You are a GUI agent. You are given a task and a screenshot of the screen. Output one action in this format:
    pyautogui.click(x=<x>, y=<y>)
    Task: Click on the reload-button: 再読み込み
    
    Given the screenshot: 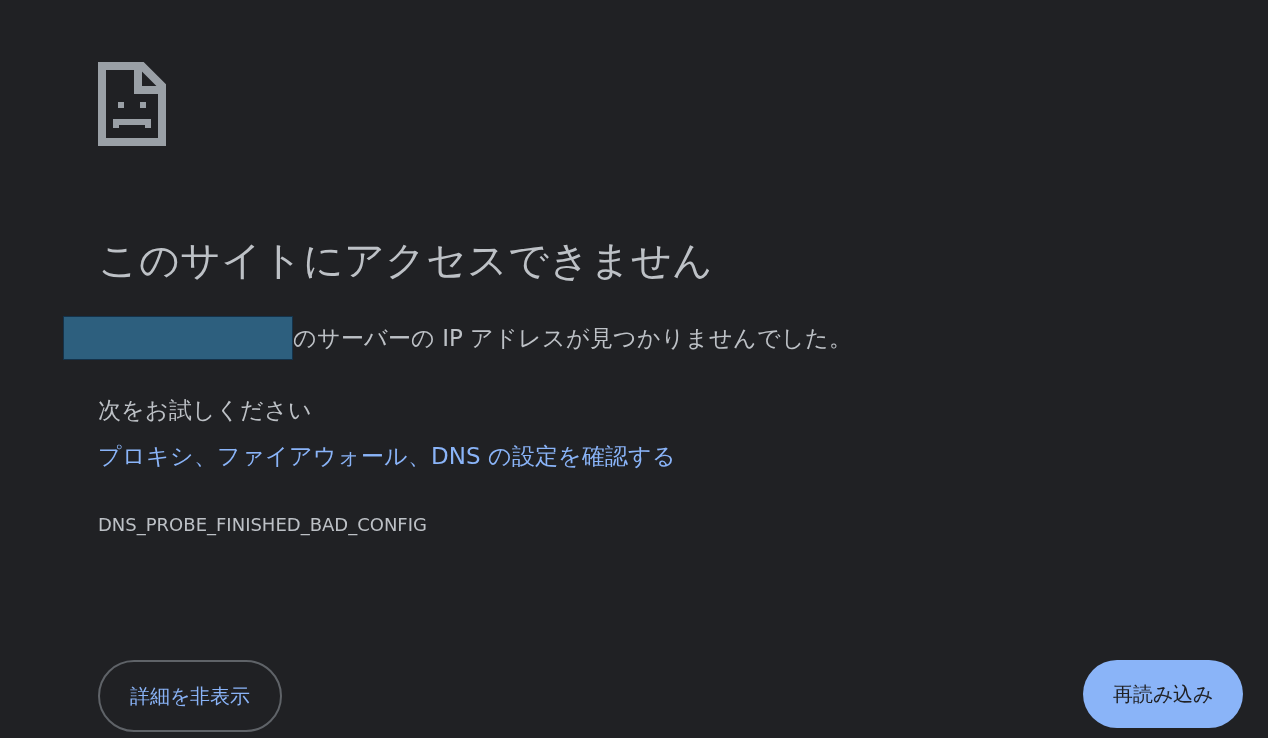 What is the action you would take?
    pyautogui.click(x=1163, y=694)
    